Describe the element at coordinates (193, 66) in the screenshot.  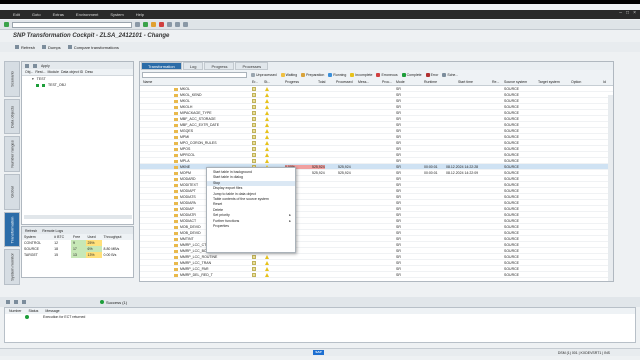
I see `tab-log: Log` at that location.